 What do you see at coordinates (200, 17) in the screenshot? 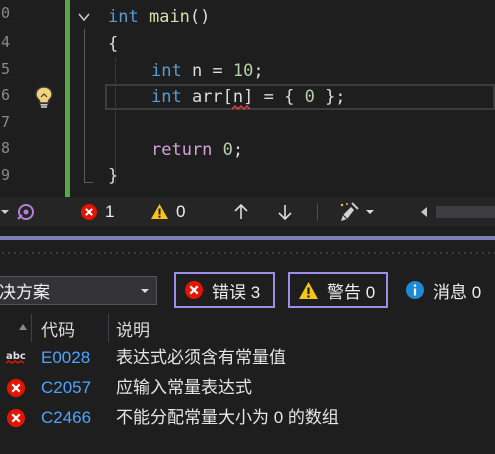
I see `code-text: ()` at bounding box center [200, 17].